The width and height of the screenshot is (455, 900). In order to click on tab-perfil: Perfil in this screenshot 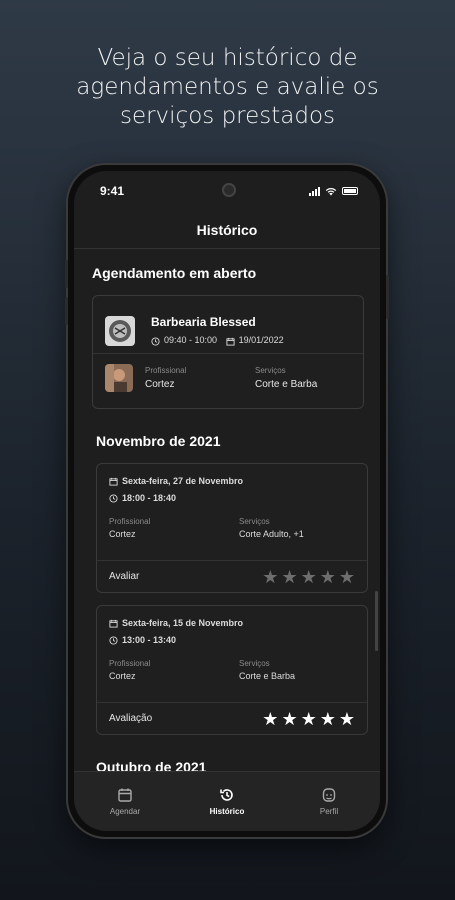, I will do `click(329, 801)`.